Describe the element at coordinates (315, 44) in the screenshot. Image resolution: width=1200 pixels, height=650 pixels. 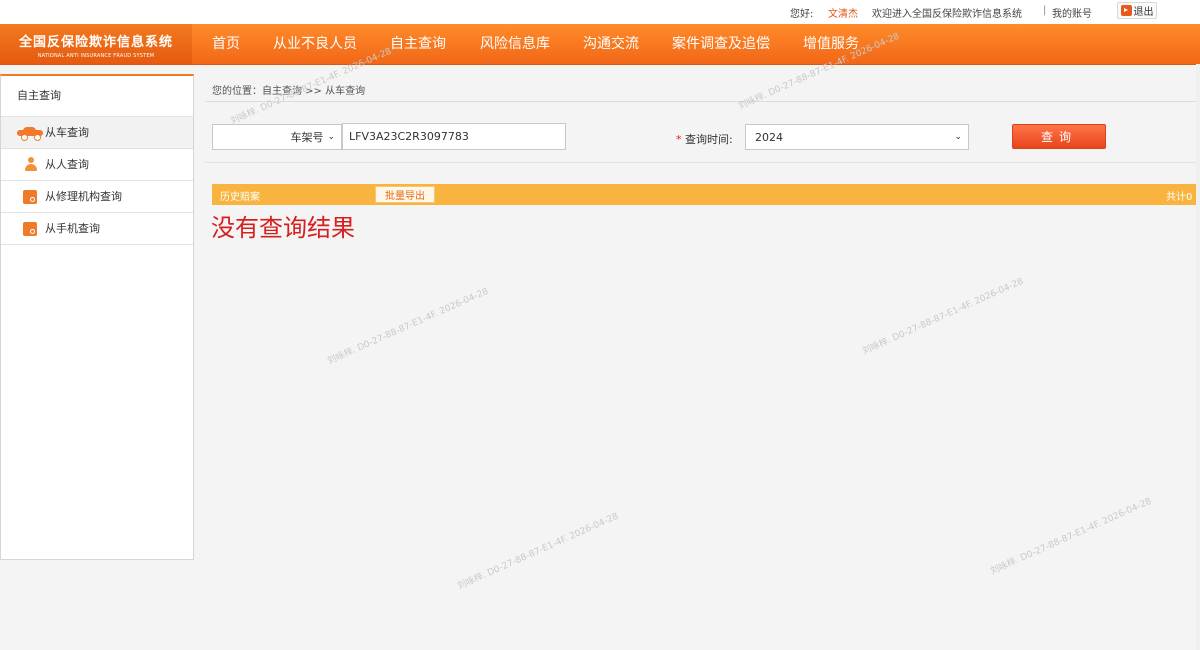
I see `nav-bad-practitioners: 从业不良人员` at that location.